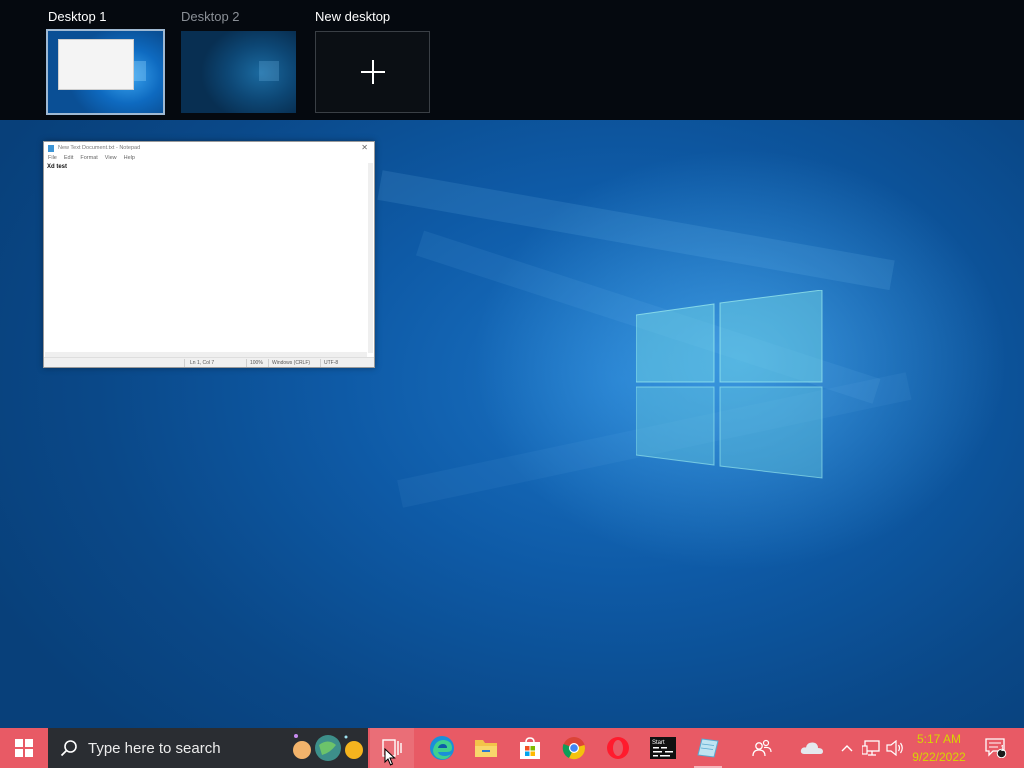 The width and height of the screenshot is (1024, 768). I want to click on mini-notepad-preview, so click(96, 64).